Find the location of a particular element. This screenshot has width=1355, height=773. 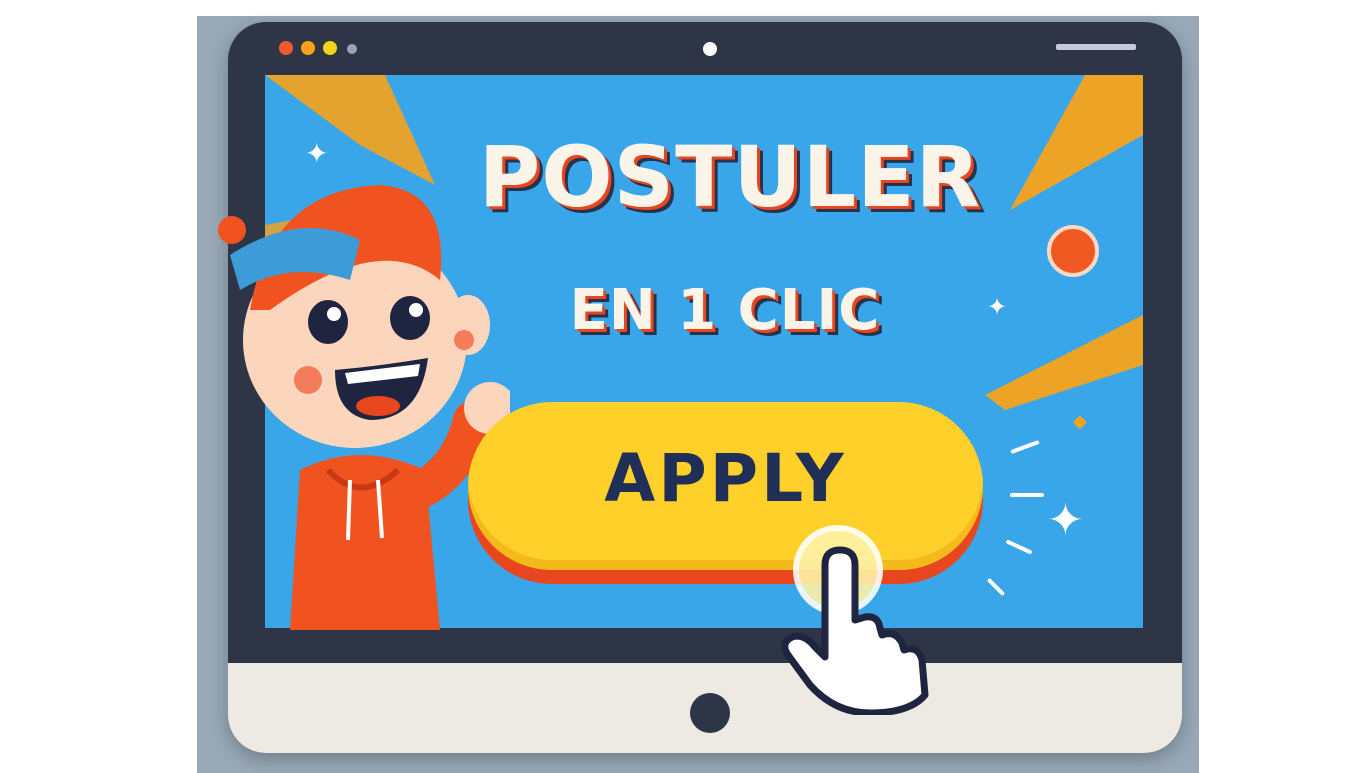

mascot-character is located at coordinates (364, 407).